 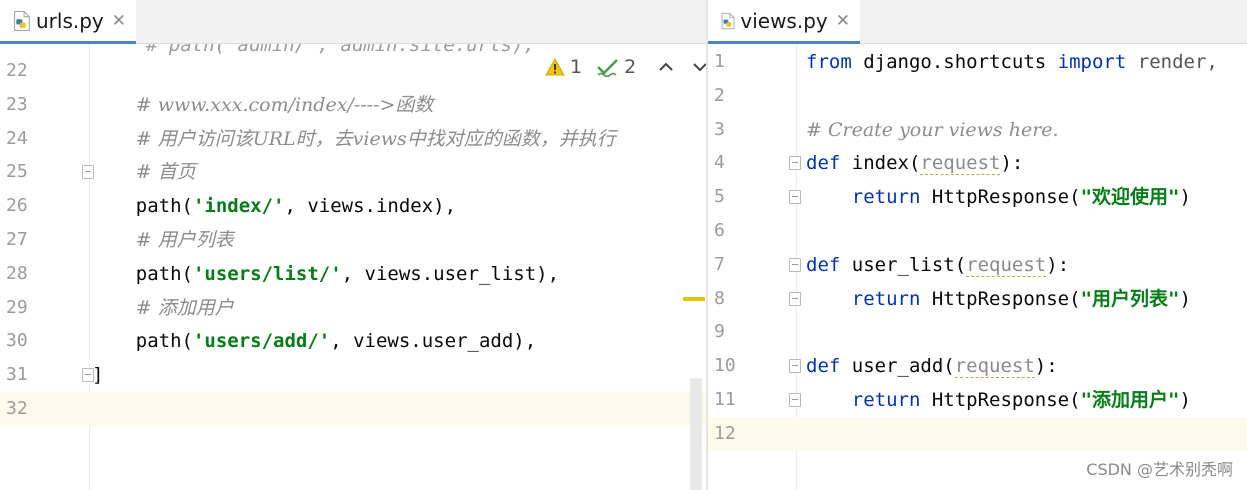 I want to click on line-number: 6, so click(x=719, y=230).